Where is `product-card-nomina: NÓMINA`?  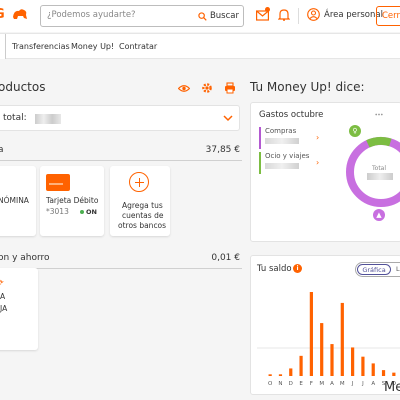 product-card-nomina: NÓMINA is located at coordinates (18, 201).